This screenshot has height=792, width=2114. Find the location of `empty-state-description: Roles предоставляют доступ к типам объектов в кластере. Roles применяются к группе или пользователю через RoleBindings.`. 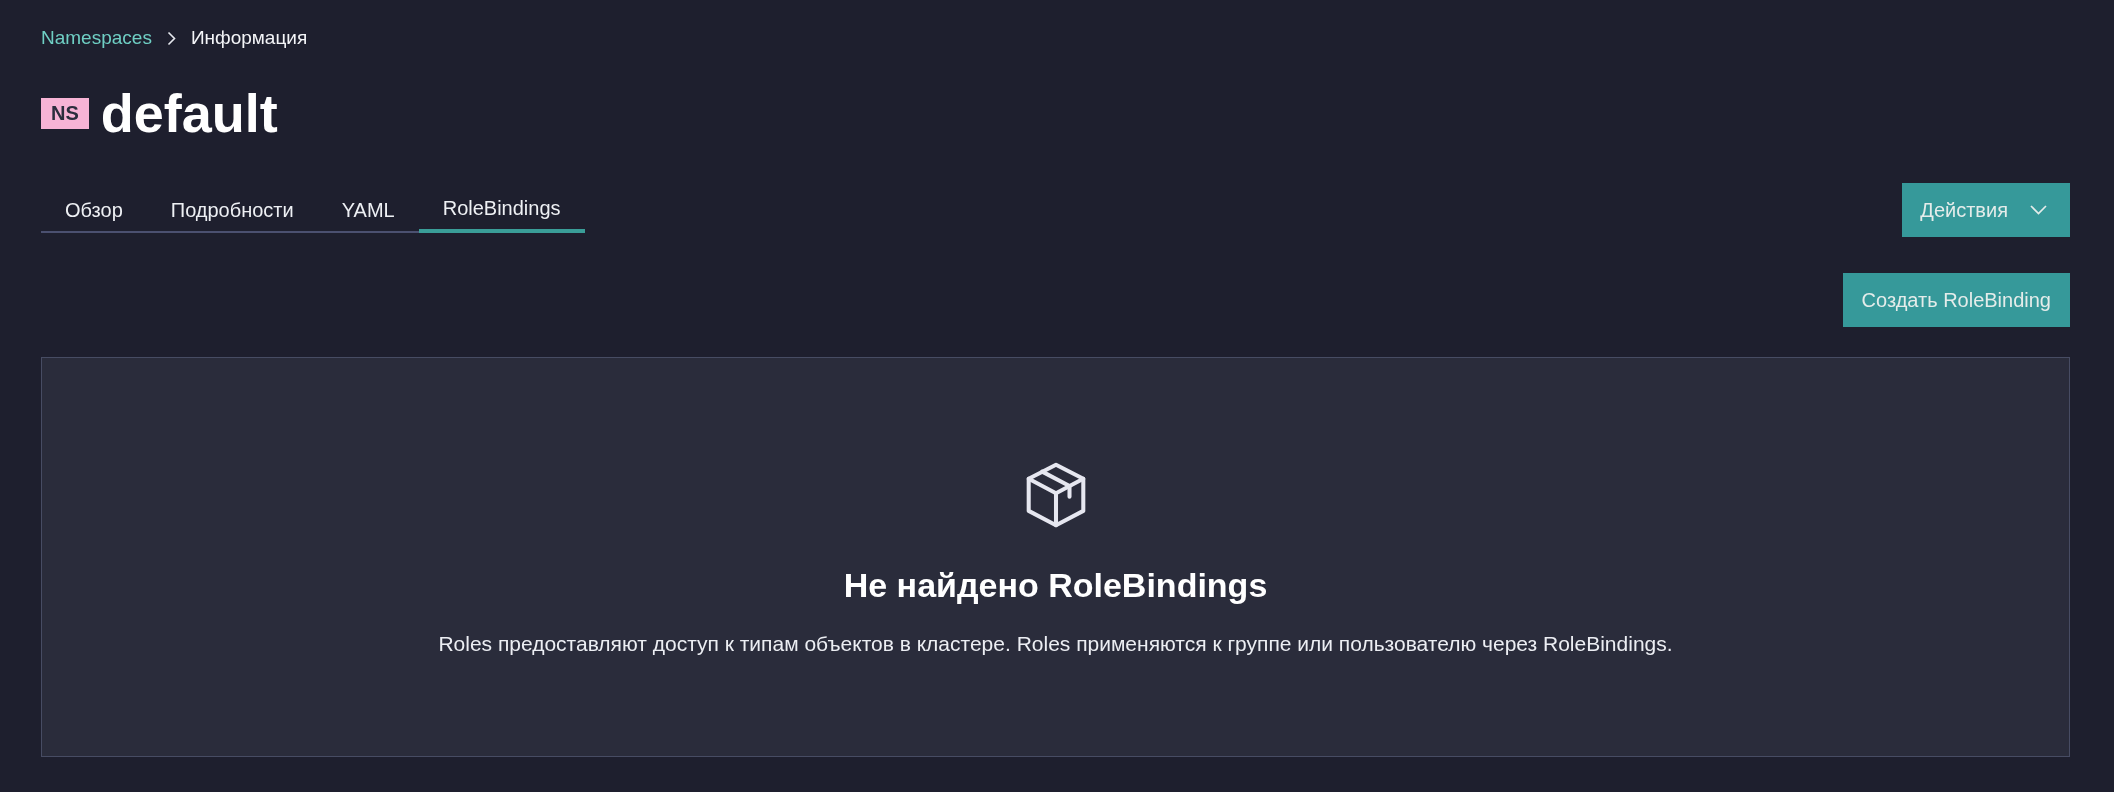

empty-state-description: Roles предоставляют доступ к типам объектов в кластере. Roles применяются к группе или пользователю через RoleBindings. is located at coordinates (1055, 643).